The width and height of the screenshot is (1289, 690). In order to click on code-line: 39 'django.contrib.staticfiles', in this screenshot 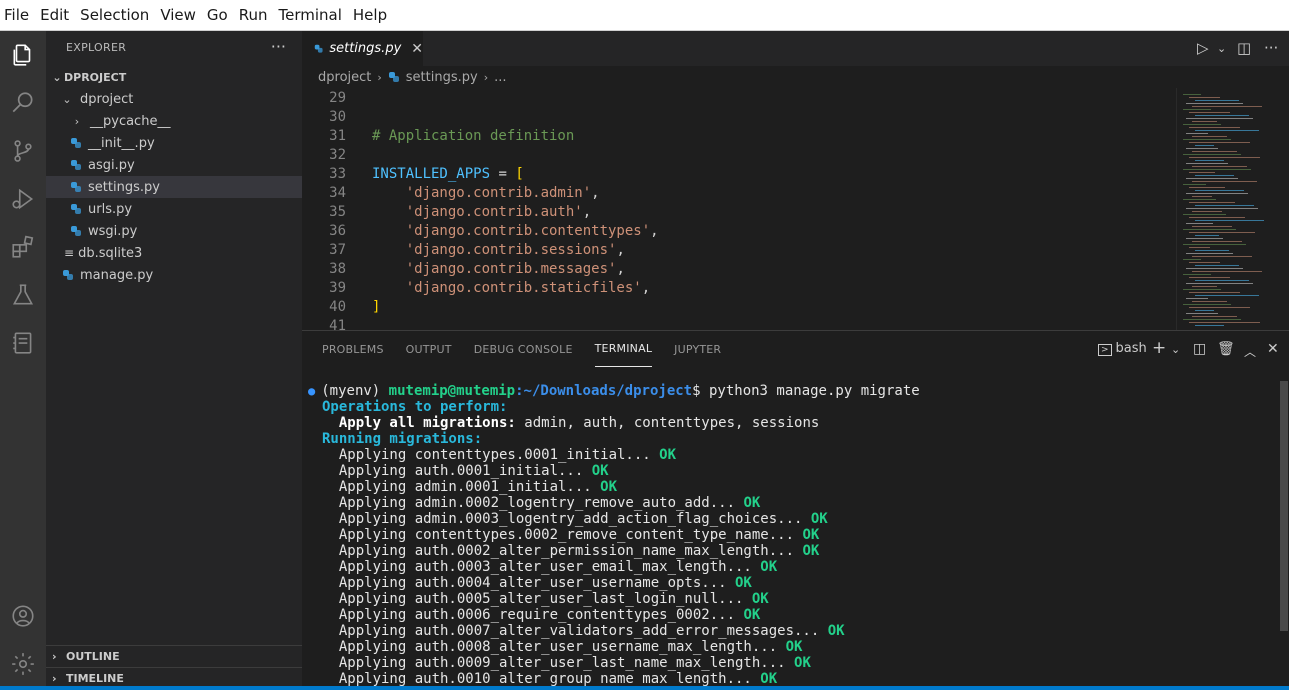, I will do `click(739, 287)`.